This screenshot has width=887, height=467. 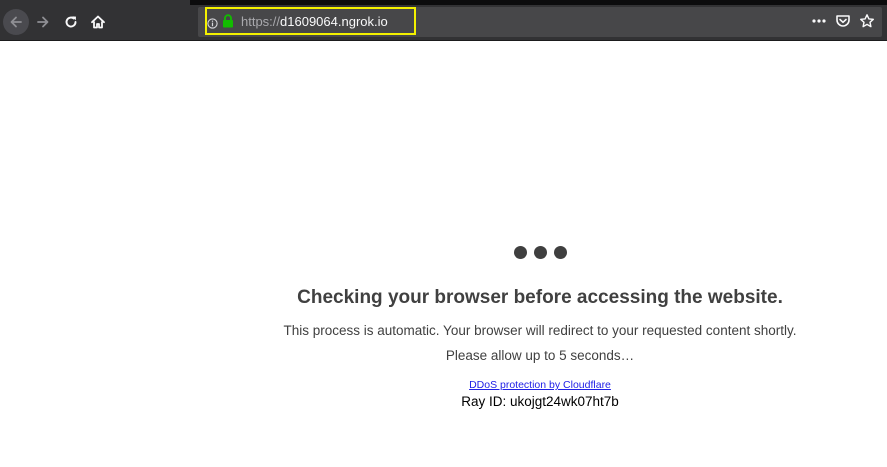 I want to click on star-icon, so click(x=867, y=21).